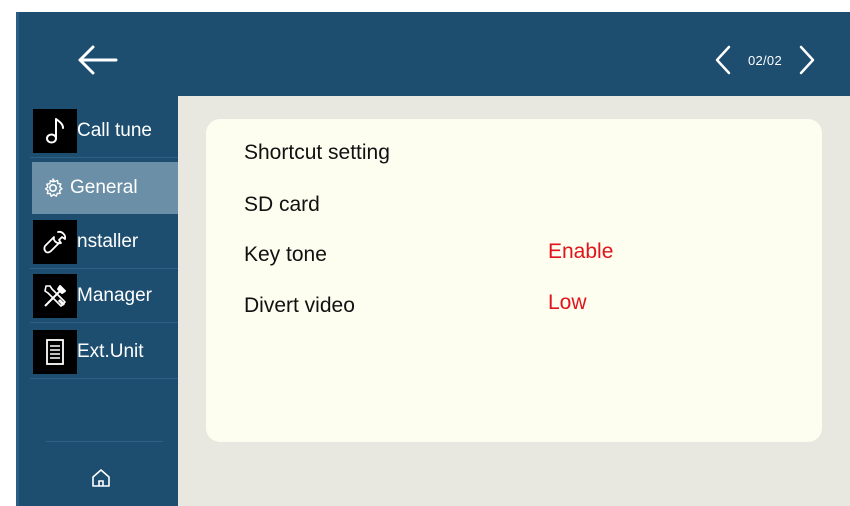 The height and width of the screenshot is (506, 850). I want to click on setting-row-shortcut: Shortcut setting, so click(524, 155).